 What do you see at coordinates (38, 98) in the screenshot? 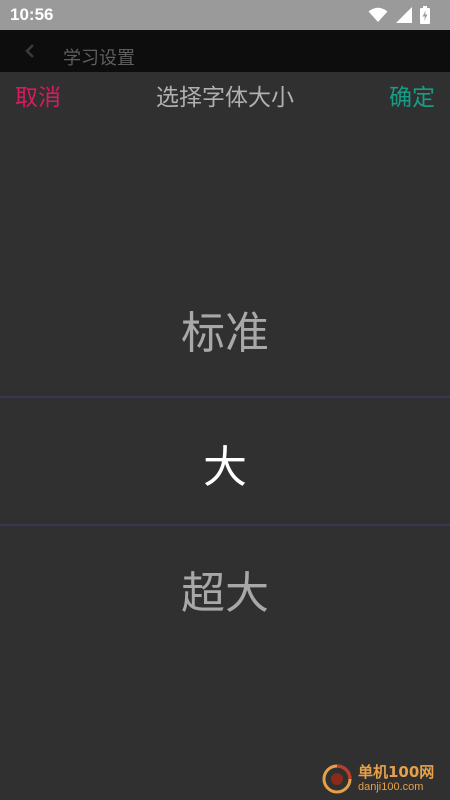
I see `cancel-button: 取消` at bounding box center [38, 98].